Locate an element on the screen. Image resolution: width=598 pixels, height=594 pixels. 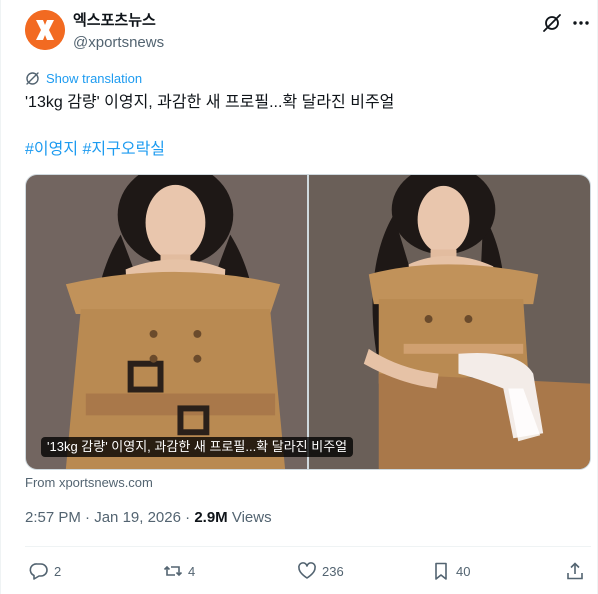
display-name: 엑스포츠뉴스 is located at coordinates (114, 21).